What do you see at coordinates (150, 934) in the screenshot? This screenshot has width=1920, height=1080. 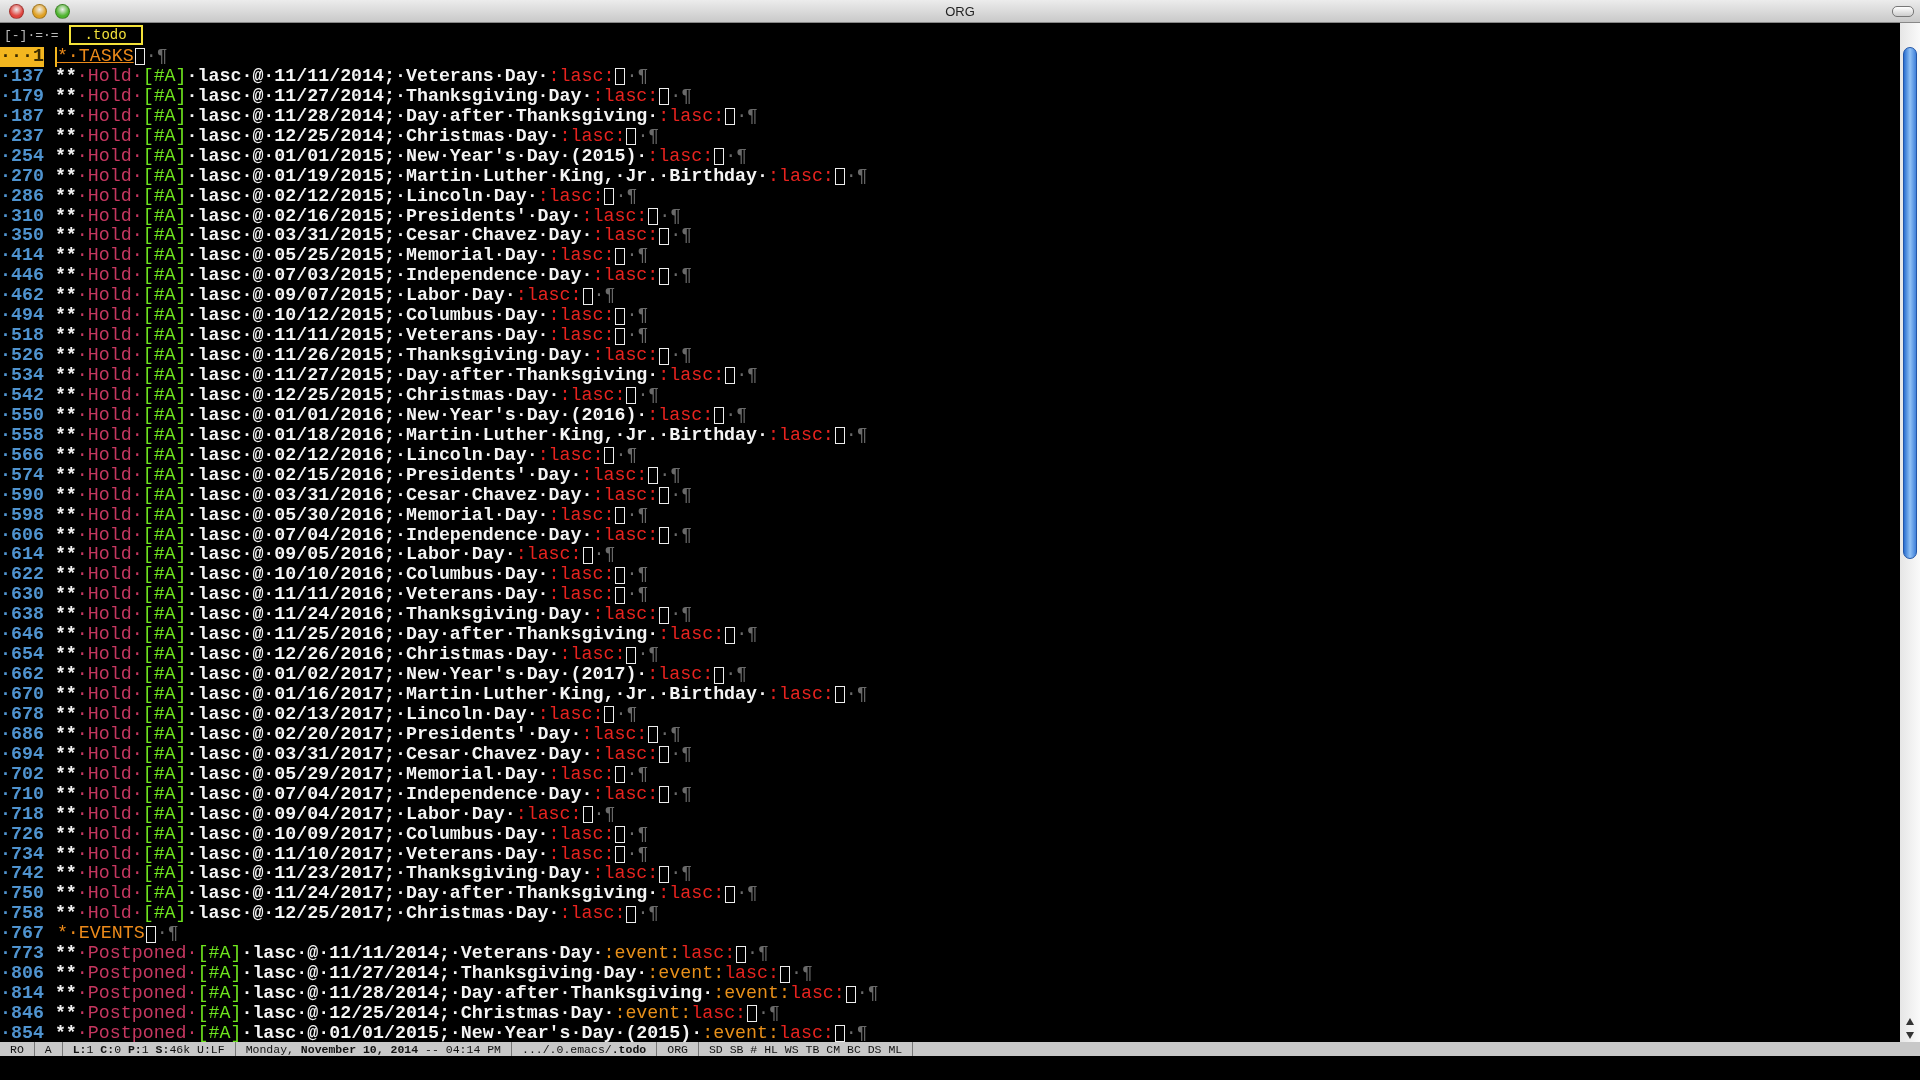 I see `cursor-box-icon` at bounding box center [150, 934].